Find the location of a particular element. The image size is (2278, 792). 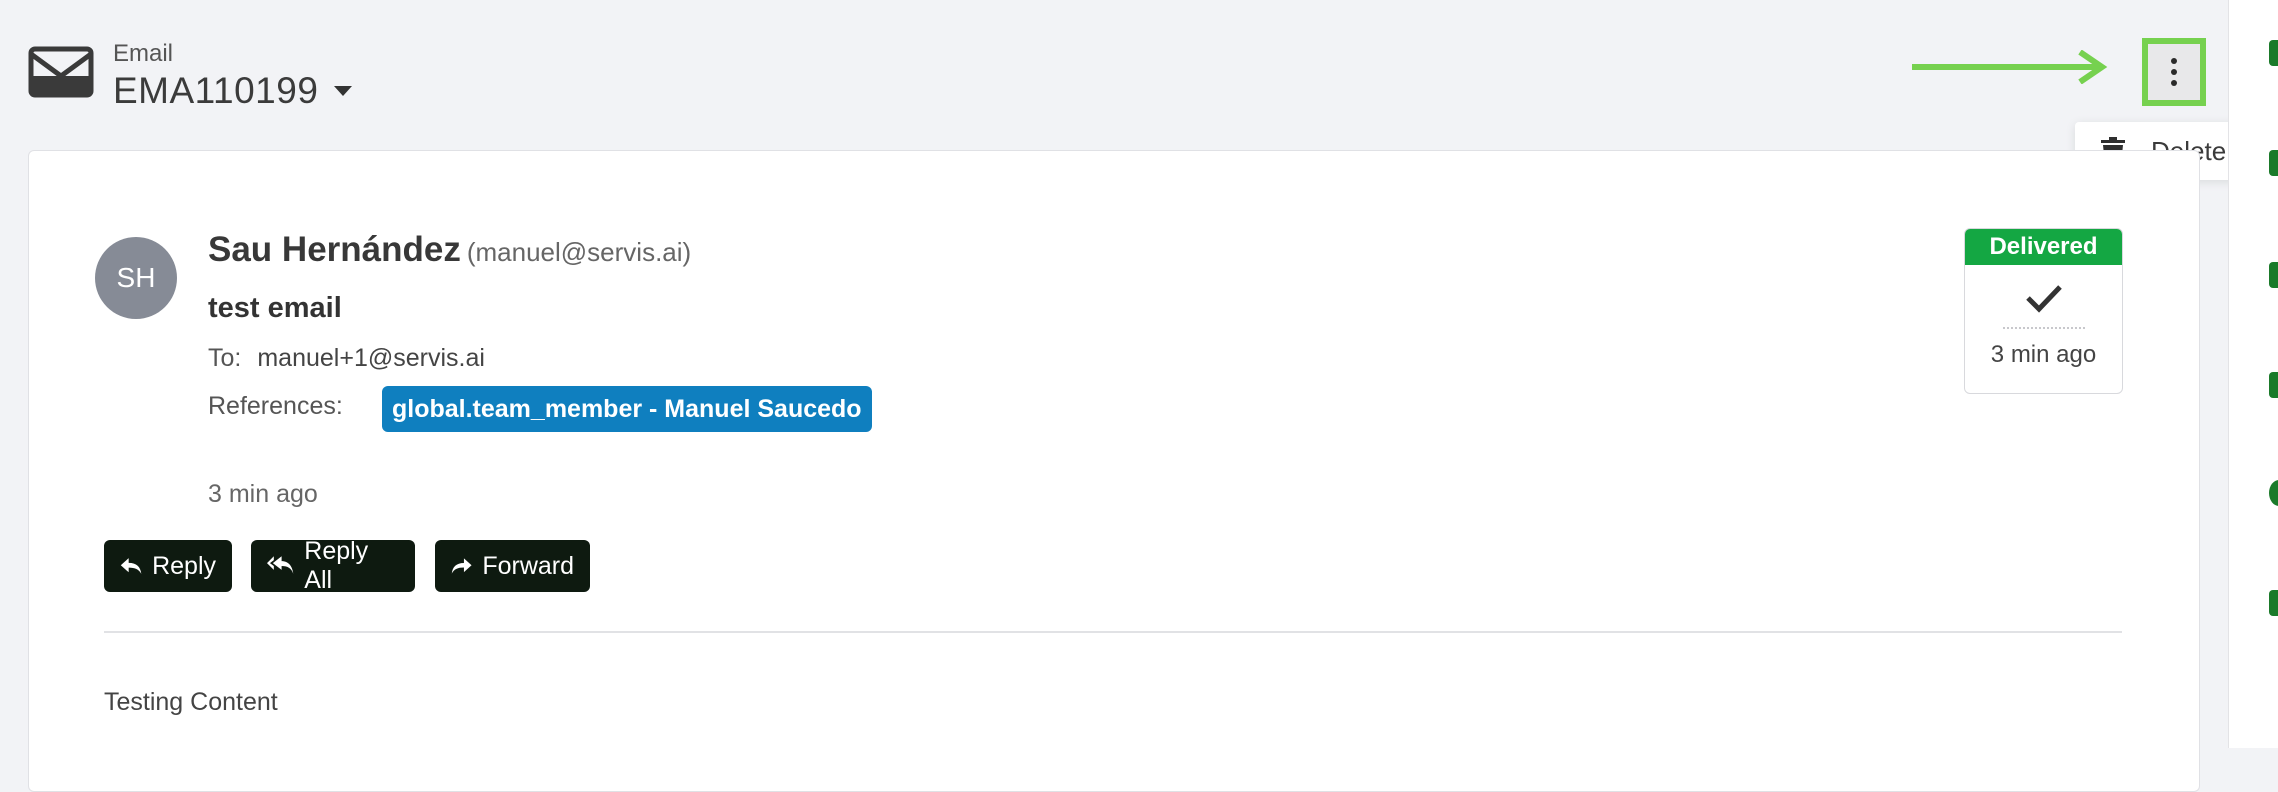

right-sidebar is located at coordinates (2253, 374).